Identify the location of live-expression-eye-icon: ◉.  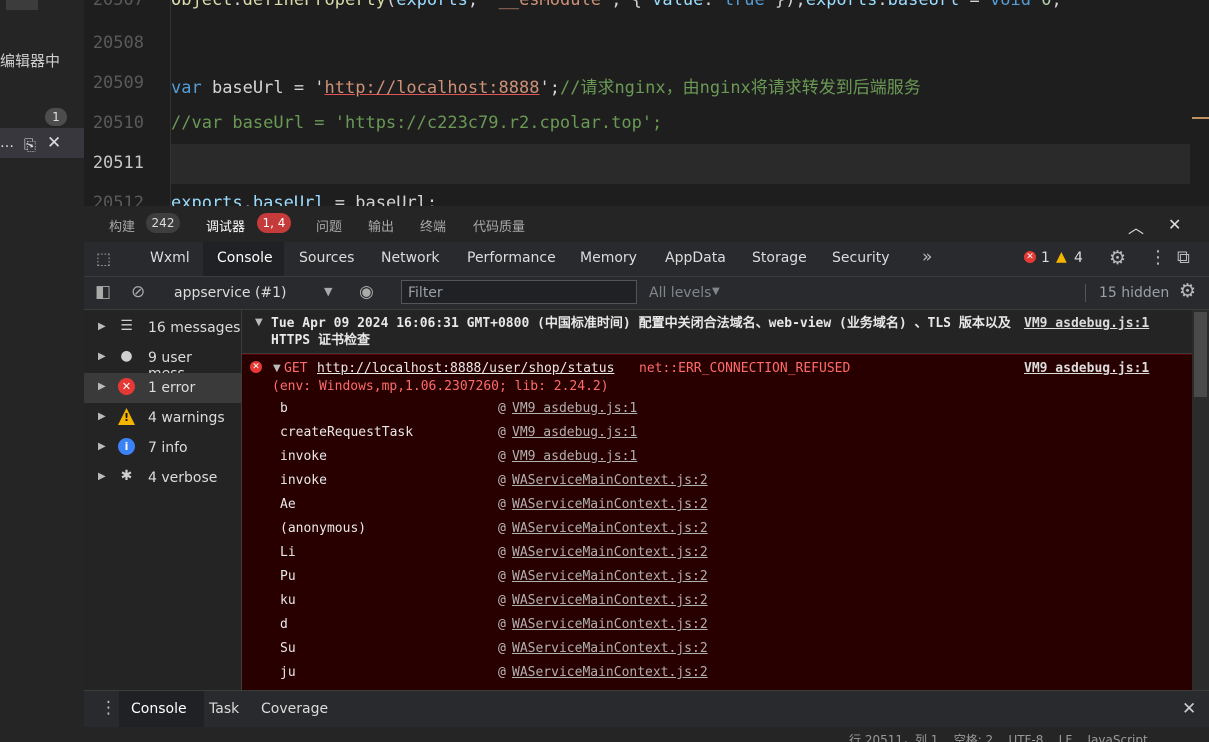
(366, 292).